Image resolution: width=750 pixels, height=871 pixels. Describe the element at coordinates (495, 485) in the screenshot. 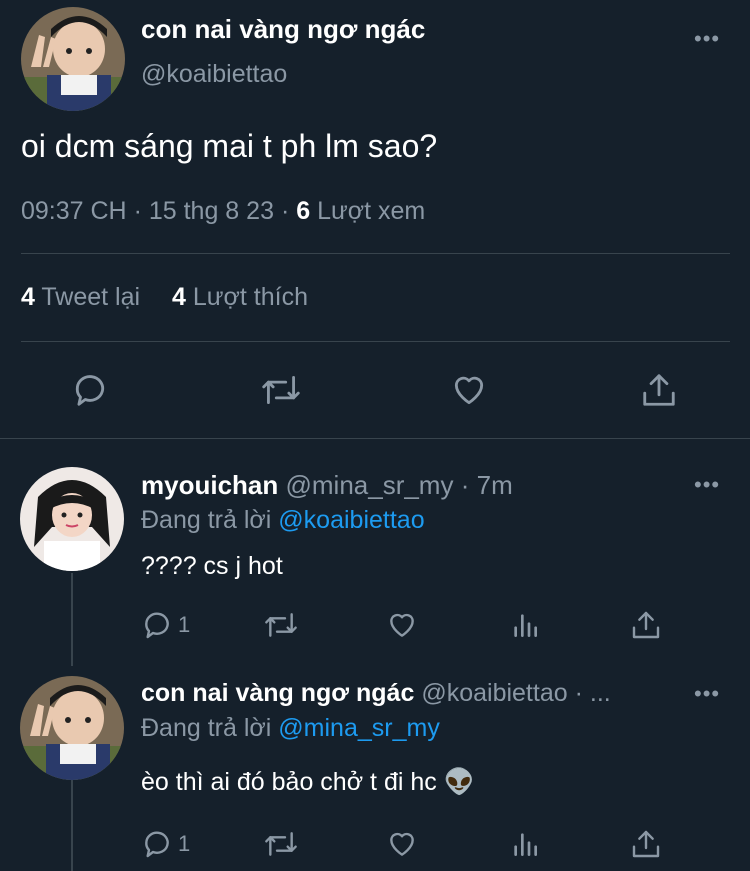

I see `reply-time: 7m` at that location.